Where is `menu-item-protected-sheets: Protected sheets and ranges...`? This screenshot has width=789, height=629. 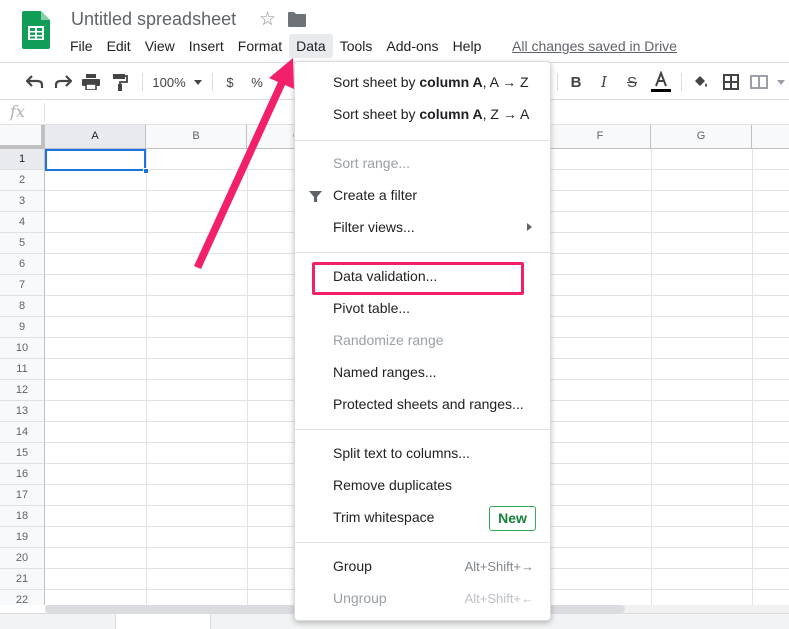
menu-item-protected-sheets: Protected sheets and ranges... is located at coordinates (428, 404).